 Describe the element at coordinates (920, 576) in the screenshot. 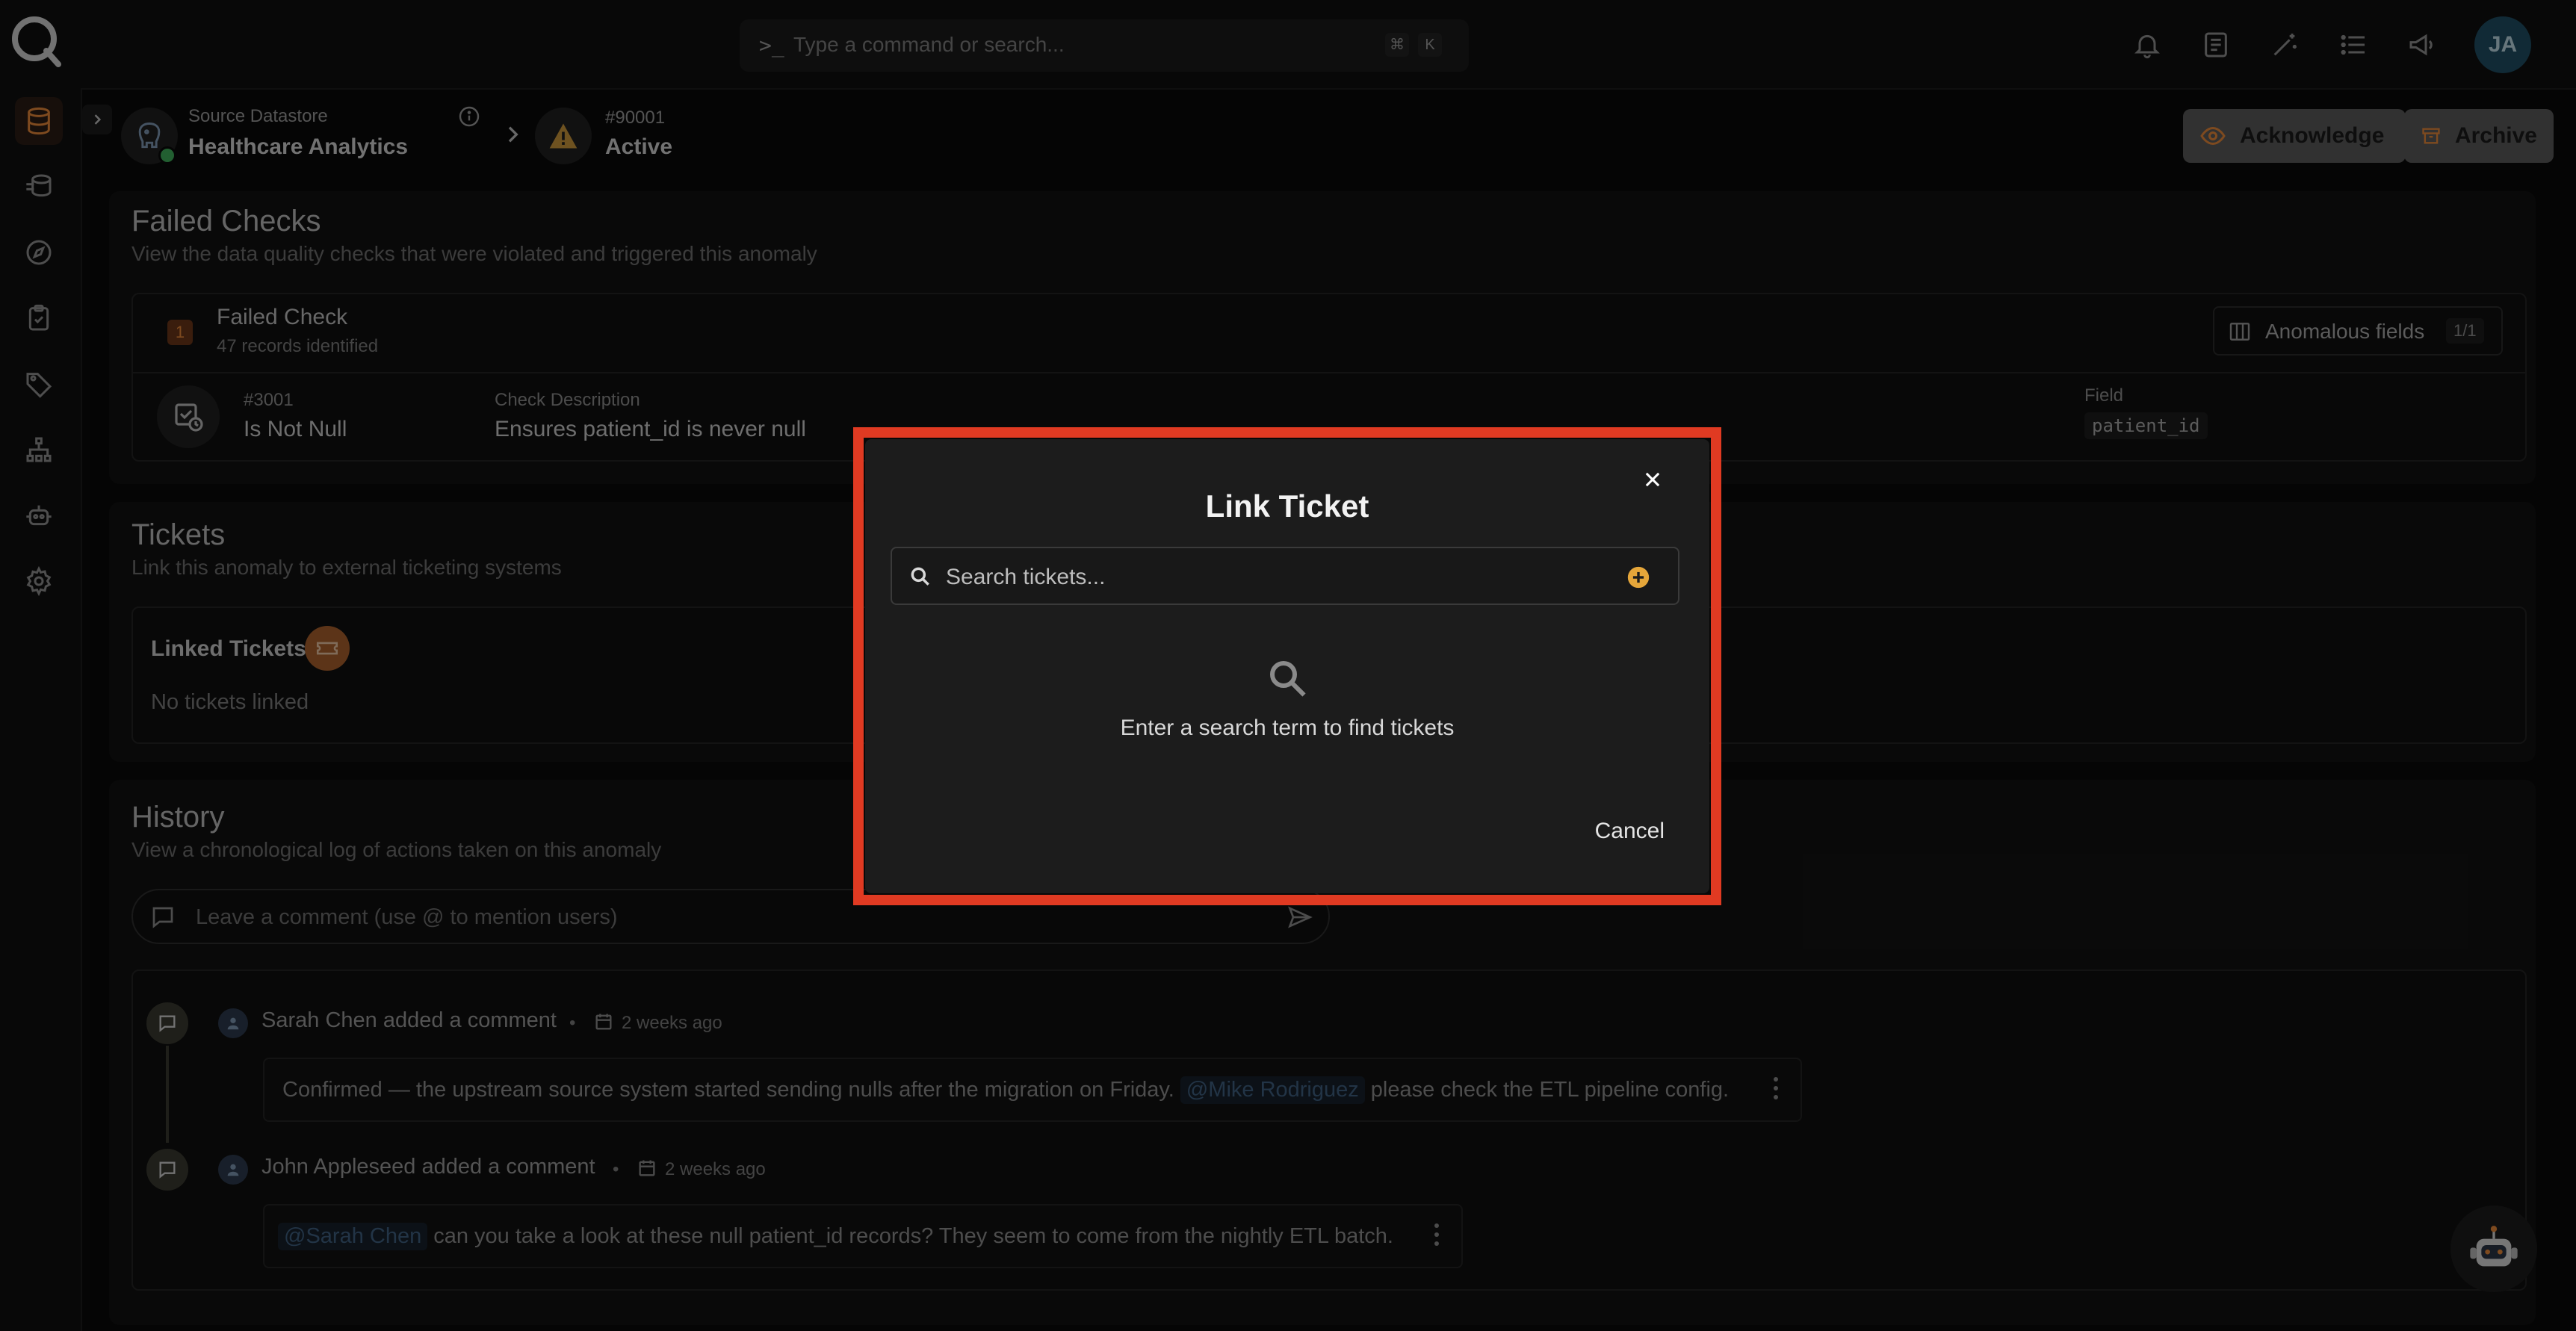

I see `search-icon` at that location.